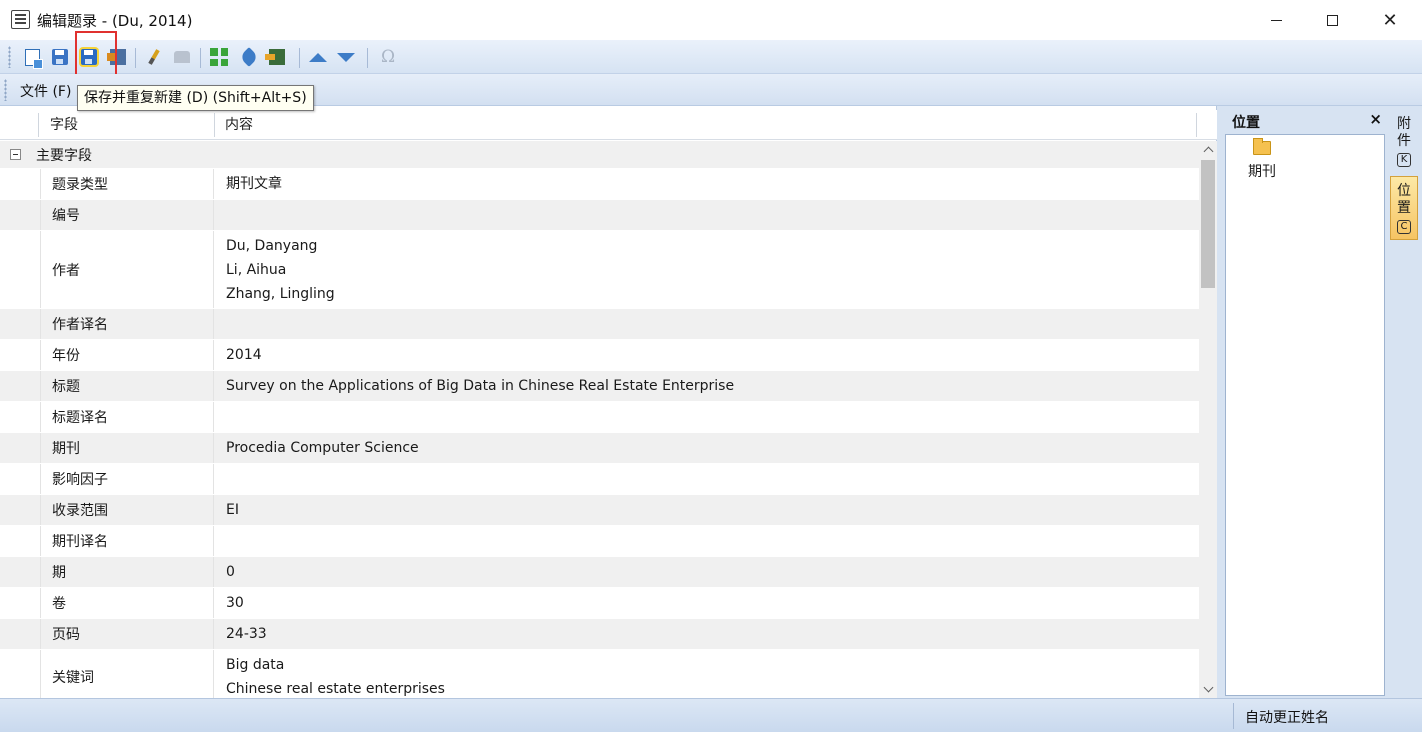  What do you see at coordinates (1262, 146) in the screenshot?
I see `folder-icon` at bounding box center [1262, 146].